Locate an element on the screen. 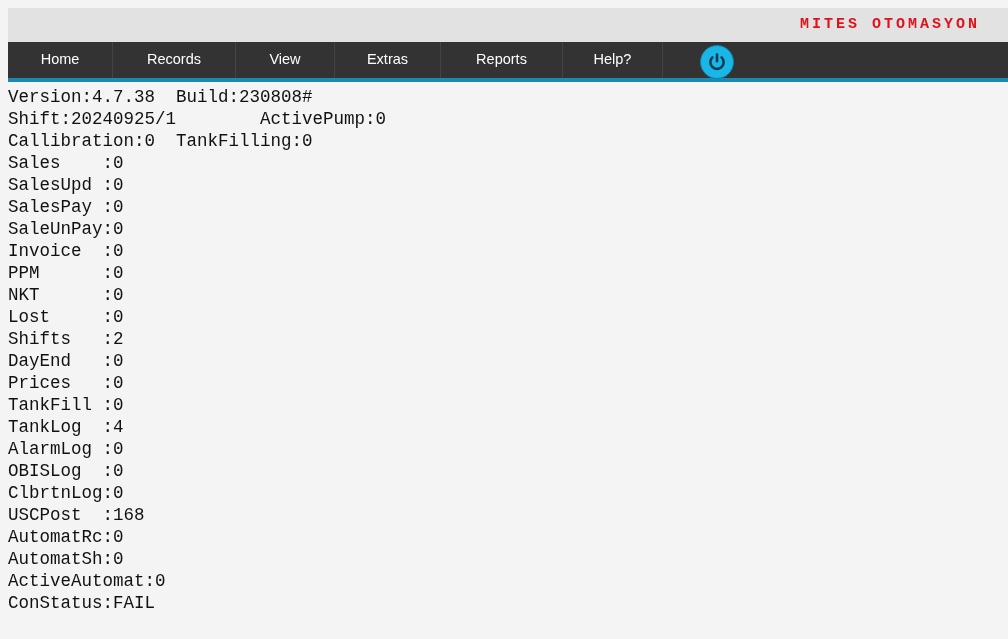 The image size is (1008, 639). brand-title: MITES OTOMASYON is located at coordinates (889, 24).